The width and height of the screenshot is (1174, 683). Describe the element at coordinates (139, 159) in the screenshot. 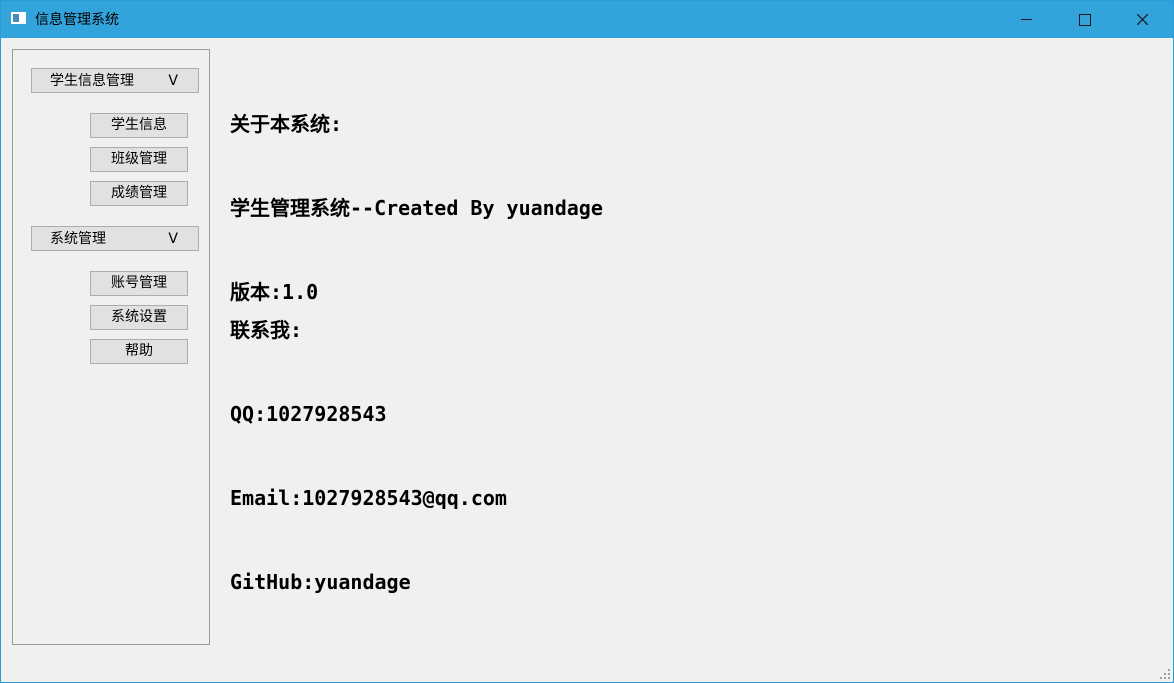

I see `class-management-button: 班级管理` at that location.